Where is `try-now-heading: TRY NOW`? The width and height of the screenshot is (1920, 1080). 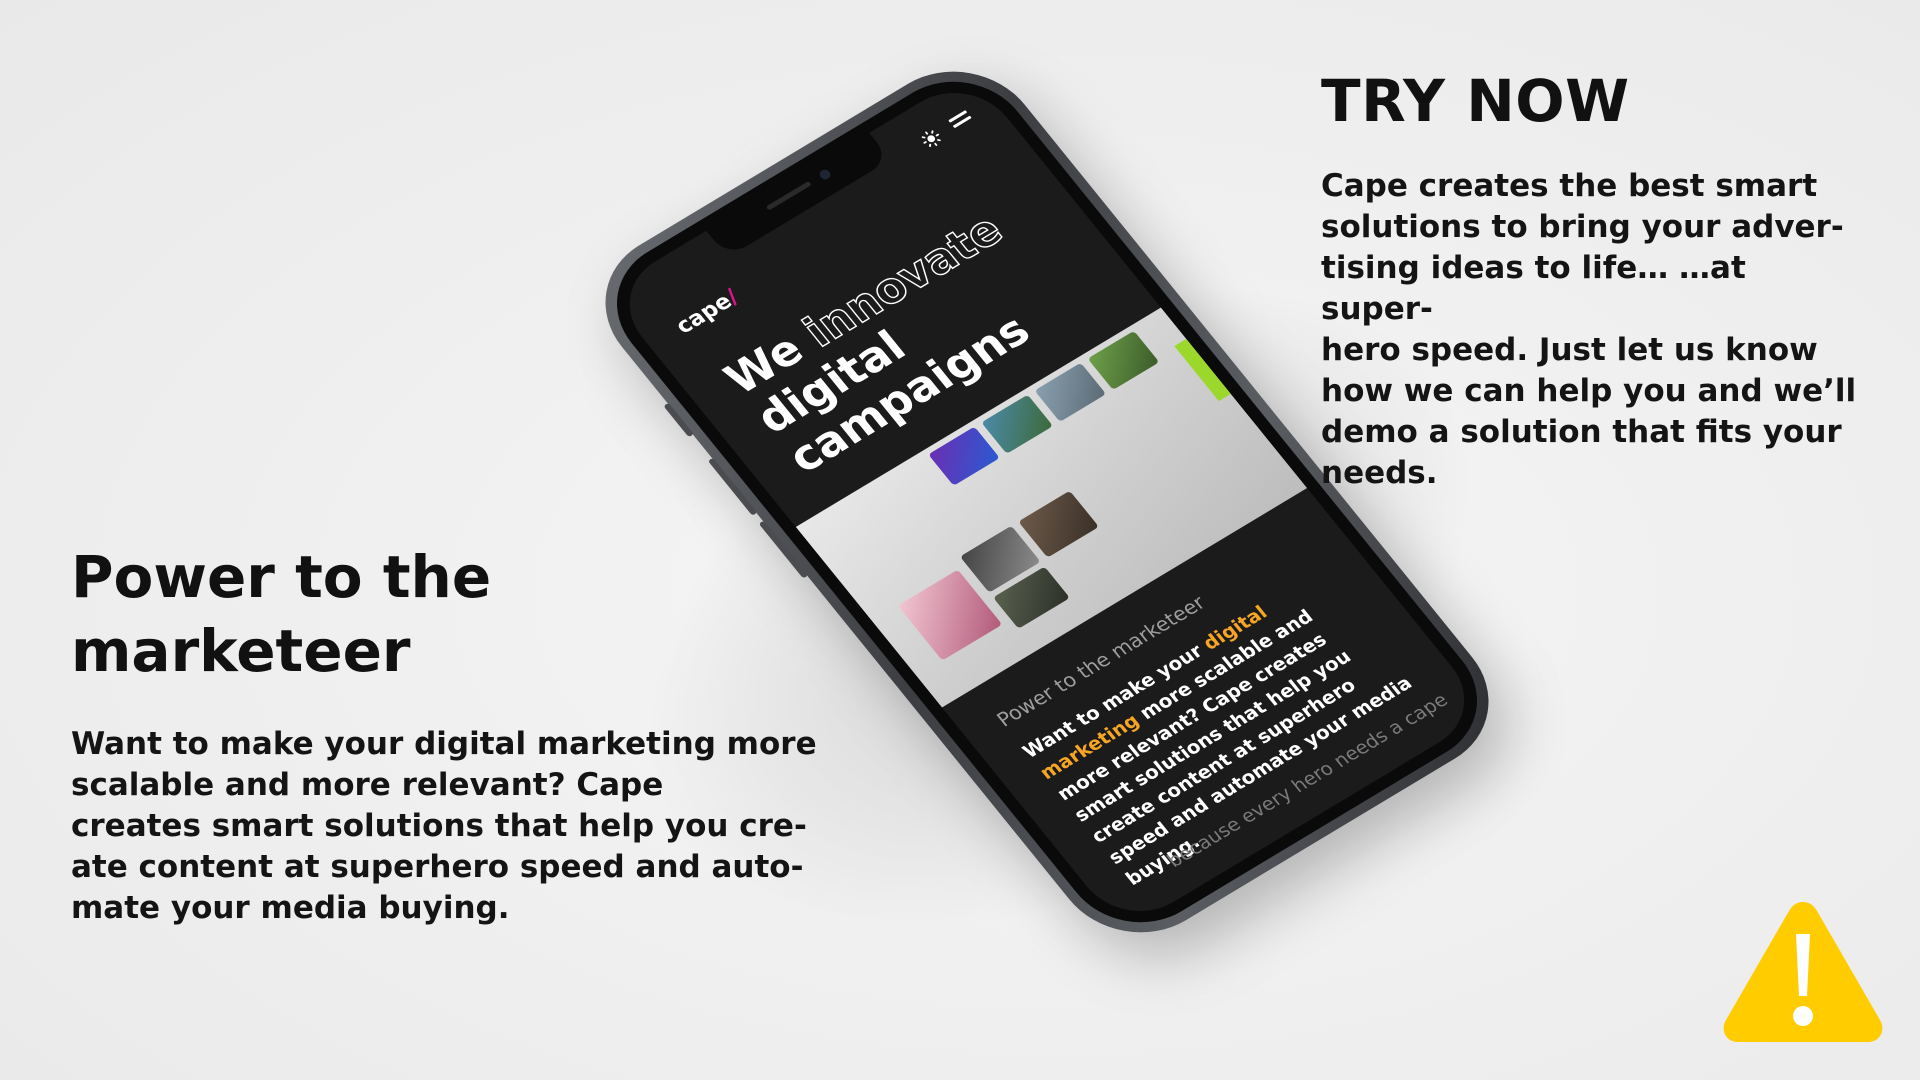
try-now-heading: TRY NOW is located at coordinates (1475, 101).